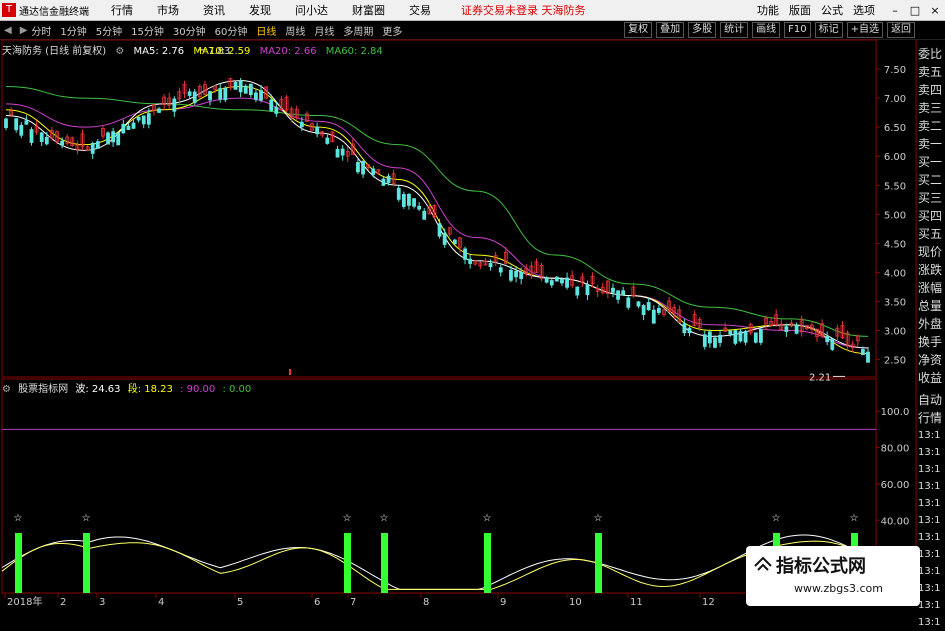 The width and height of the screenshot is (945, 631). Describe the element at coordinates (24, 601) in the screenshot. I see `x-tick-label: 2018年` at that location.